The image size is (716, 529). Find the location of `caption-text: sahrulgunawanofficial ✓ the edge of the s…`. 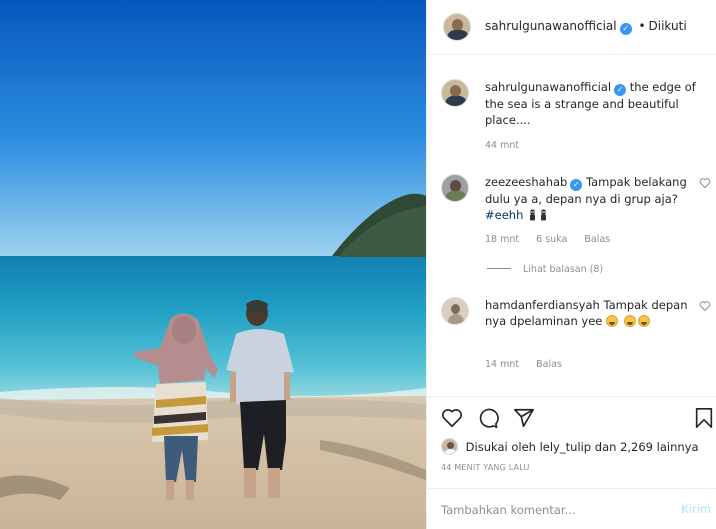

caption-text: sahrulgunawanofficial ✓ the edge of the s… is located at coordinates (591, 103).